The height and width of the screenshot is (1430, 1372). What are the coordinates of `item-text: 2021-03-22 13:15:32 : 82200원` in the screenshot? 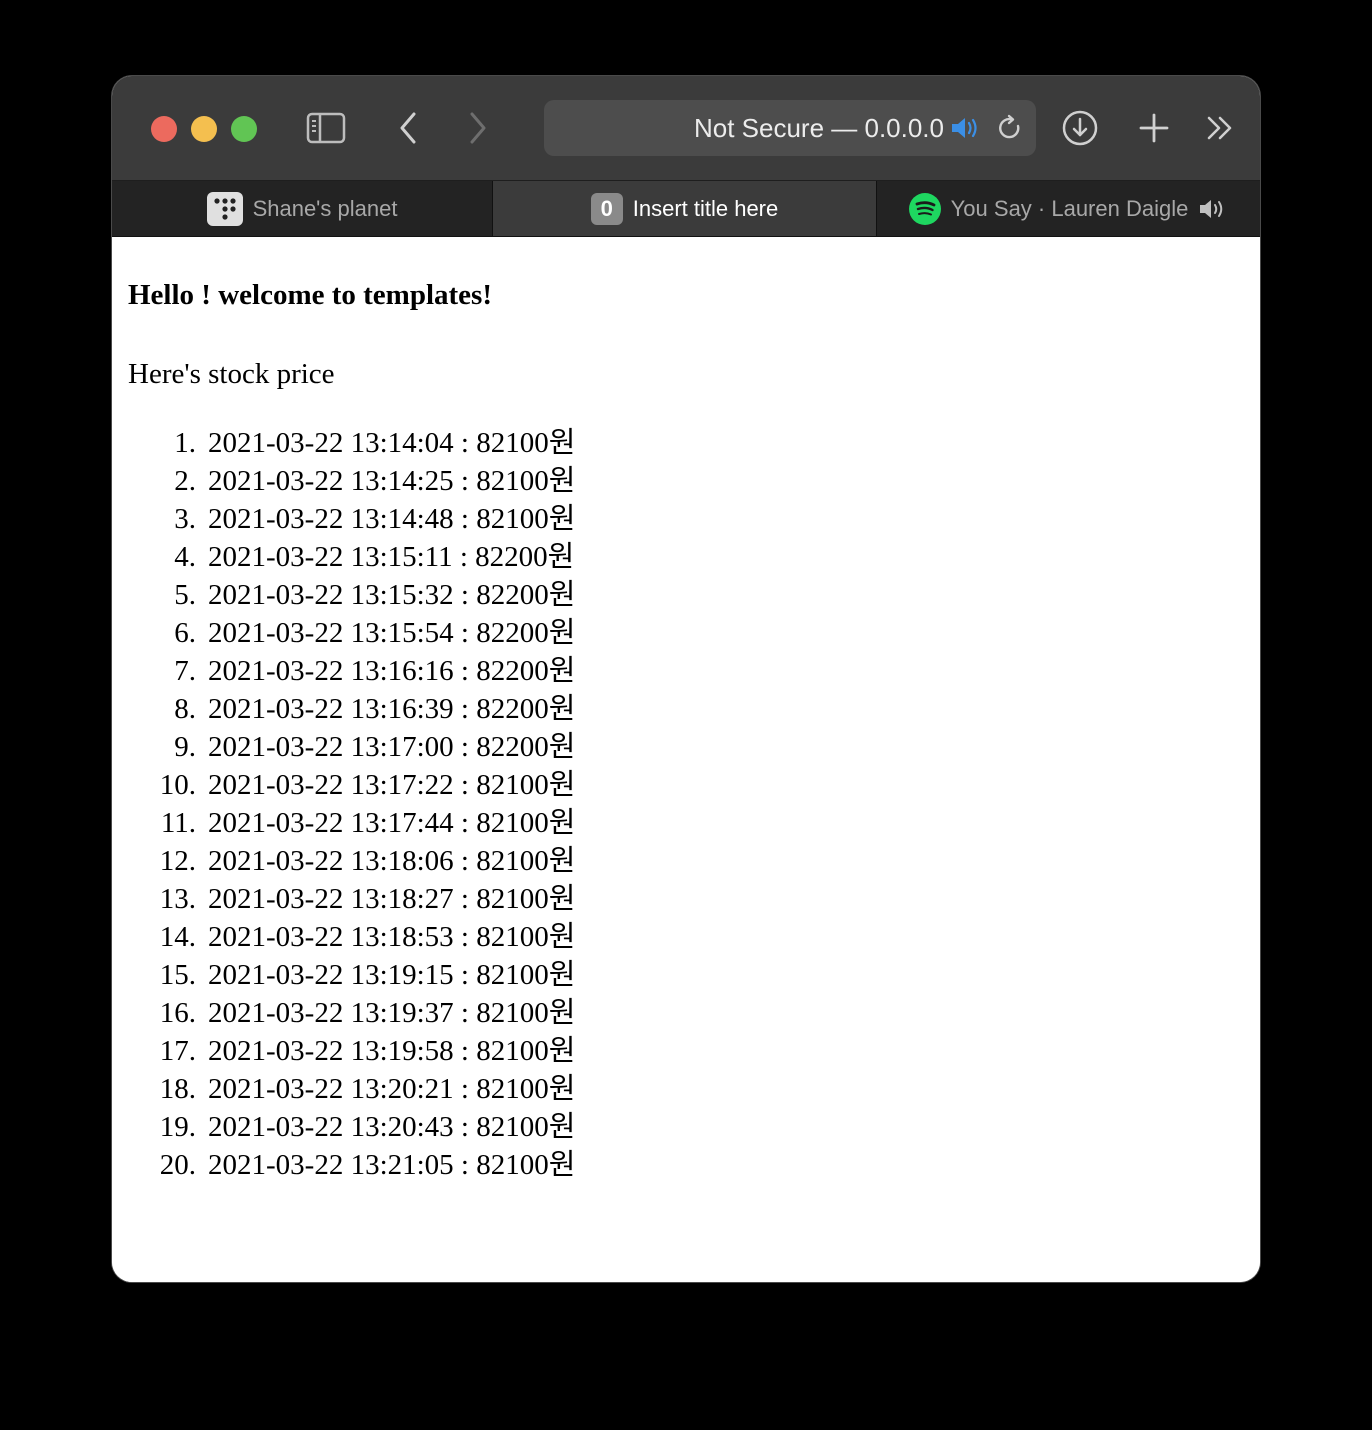 It's located at (392, 595).